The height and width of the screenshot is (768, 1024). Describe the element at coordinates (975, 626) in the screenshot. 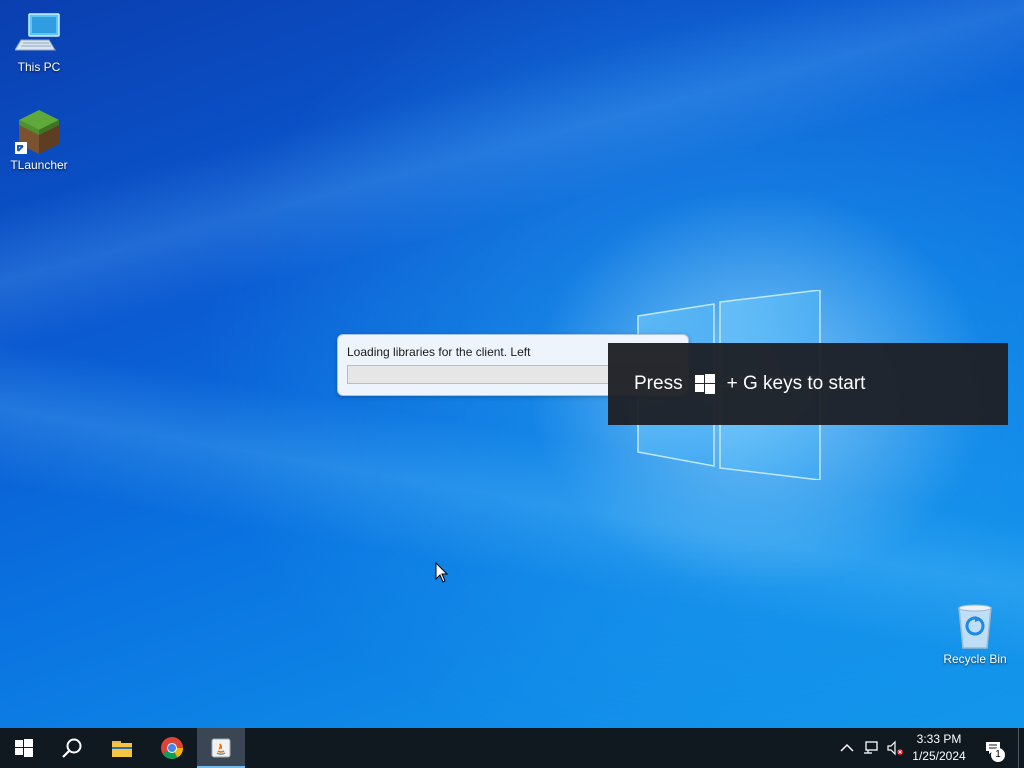

I see `recycle-bin-icon` at that location.